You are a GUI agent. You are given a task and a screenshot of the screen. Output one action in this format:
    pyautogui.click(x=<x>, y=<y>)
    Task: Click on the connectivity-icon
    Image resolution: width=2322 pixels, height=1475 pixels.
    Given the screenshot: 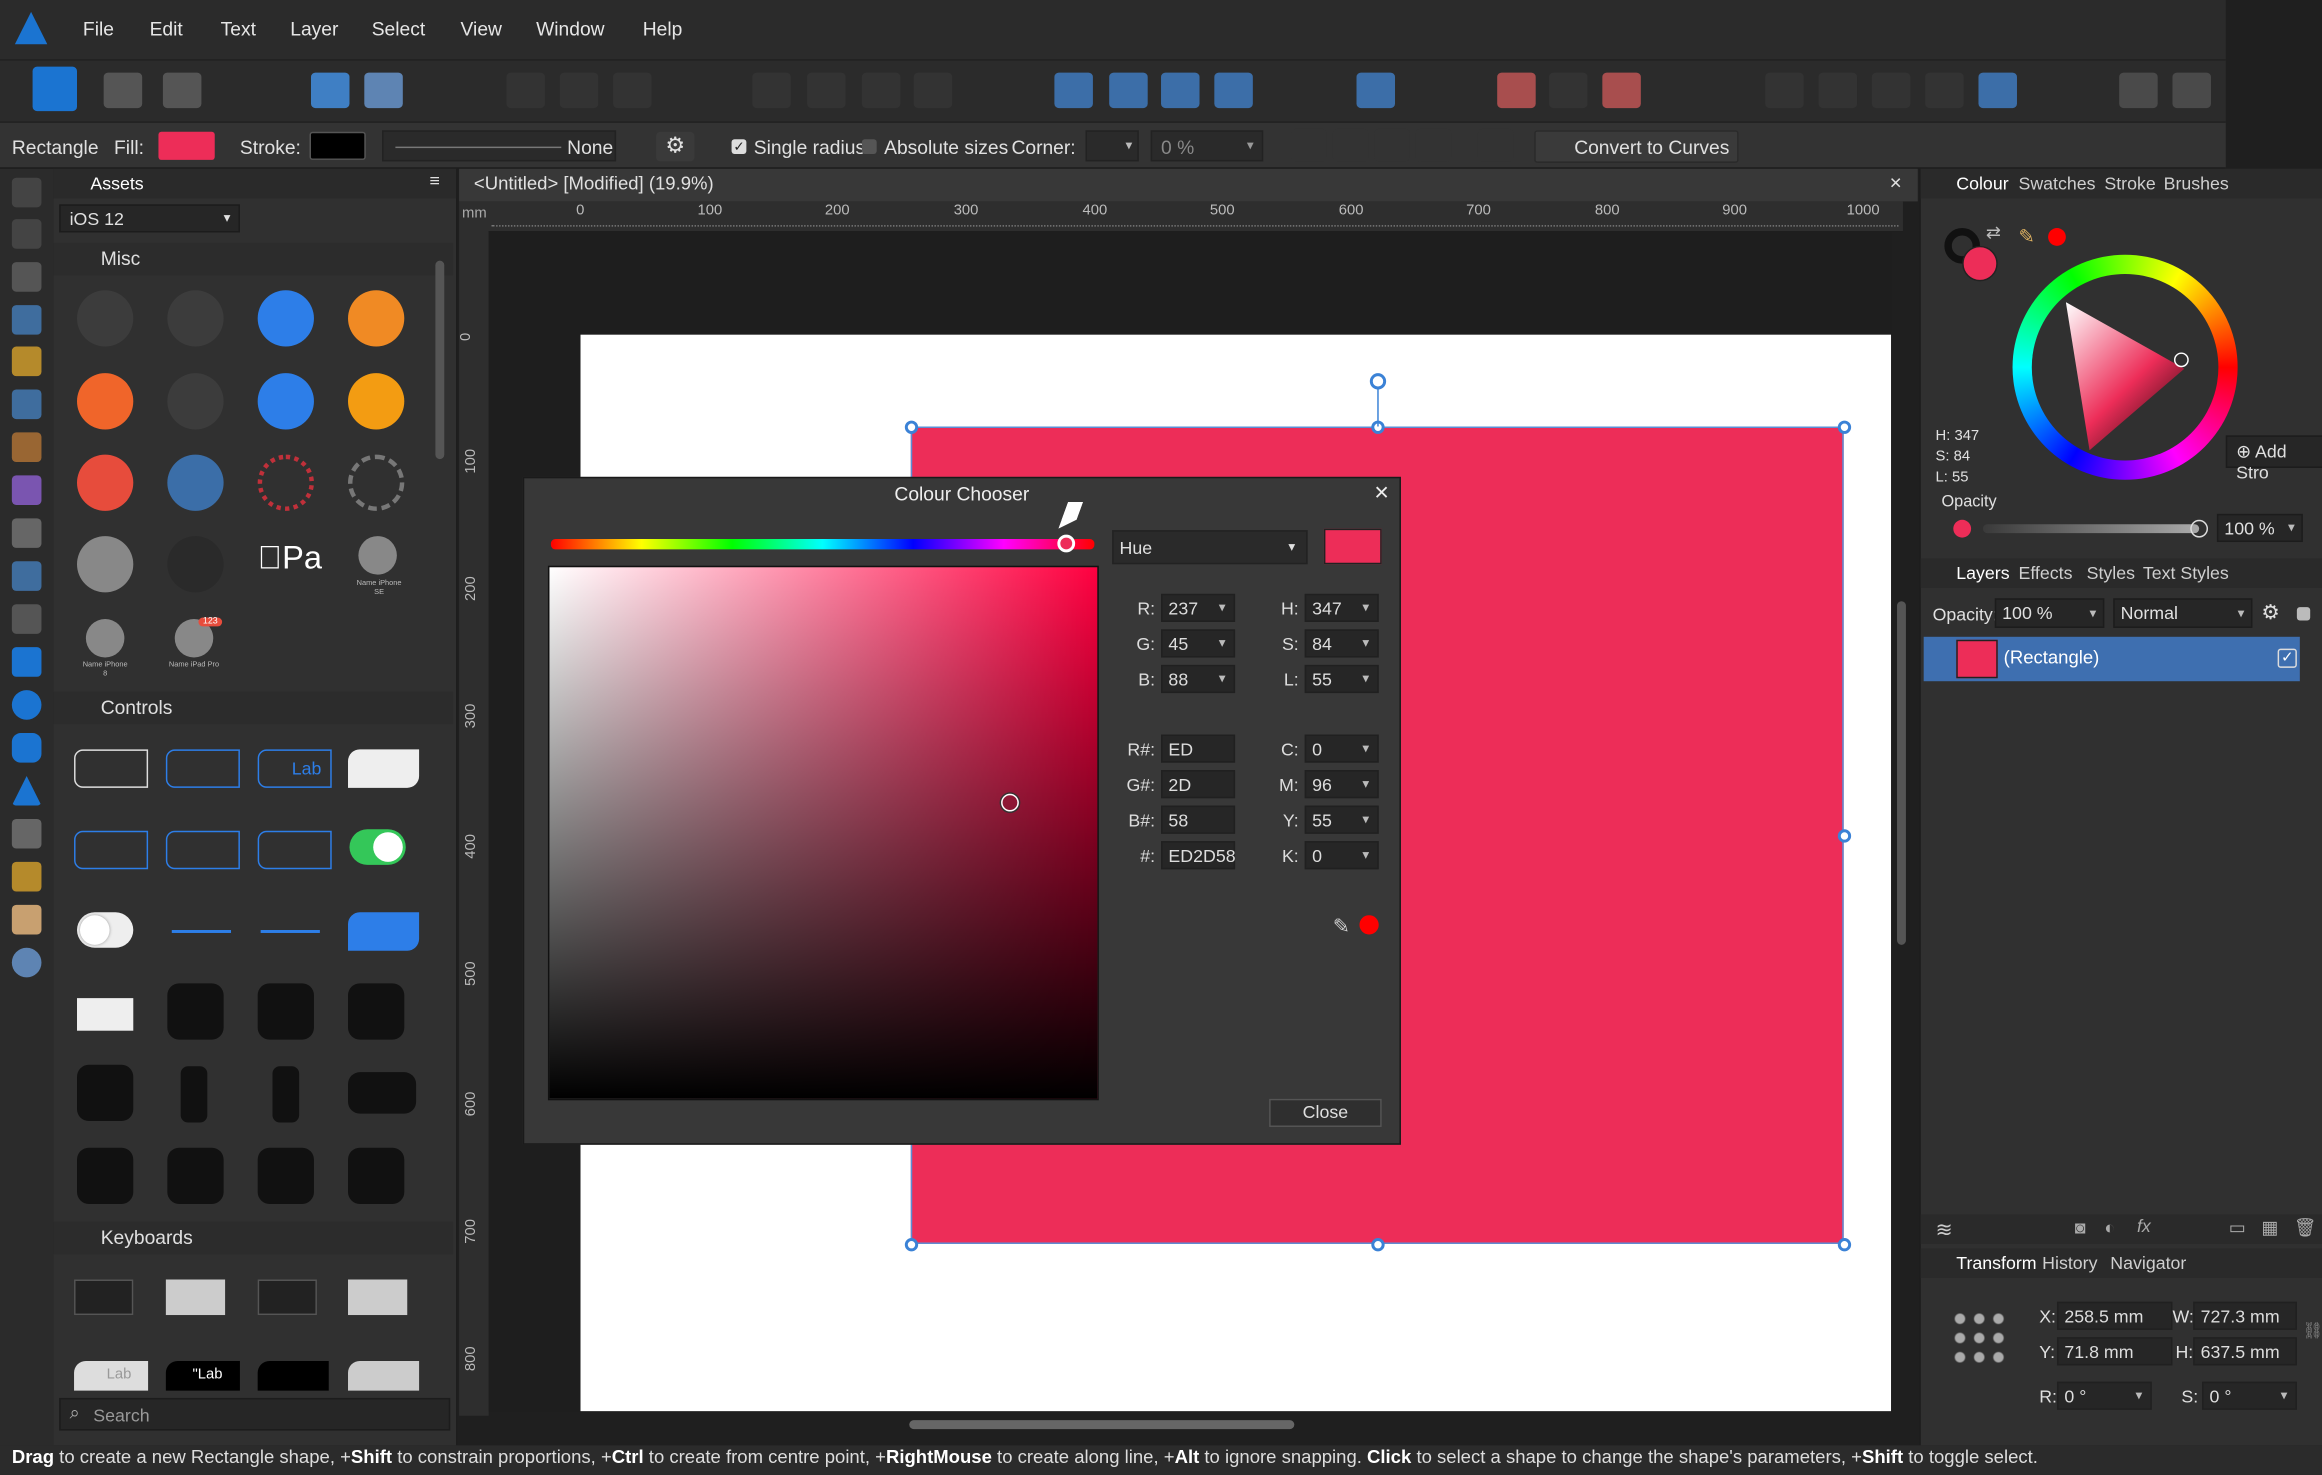 What is the action you would take?
    pyautogui.click(x=376, y=1175)
    